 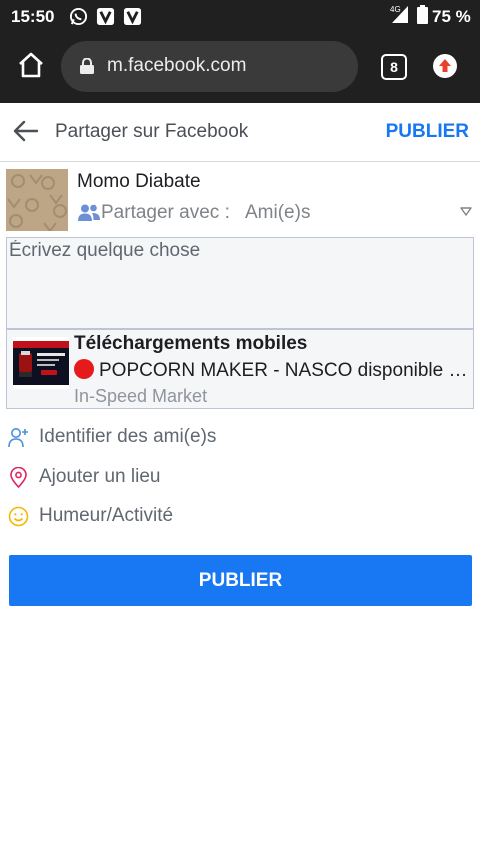 I want to click on address-bar: m.facebook.com, so click(x=209, y=66).